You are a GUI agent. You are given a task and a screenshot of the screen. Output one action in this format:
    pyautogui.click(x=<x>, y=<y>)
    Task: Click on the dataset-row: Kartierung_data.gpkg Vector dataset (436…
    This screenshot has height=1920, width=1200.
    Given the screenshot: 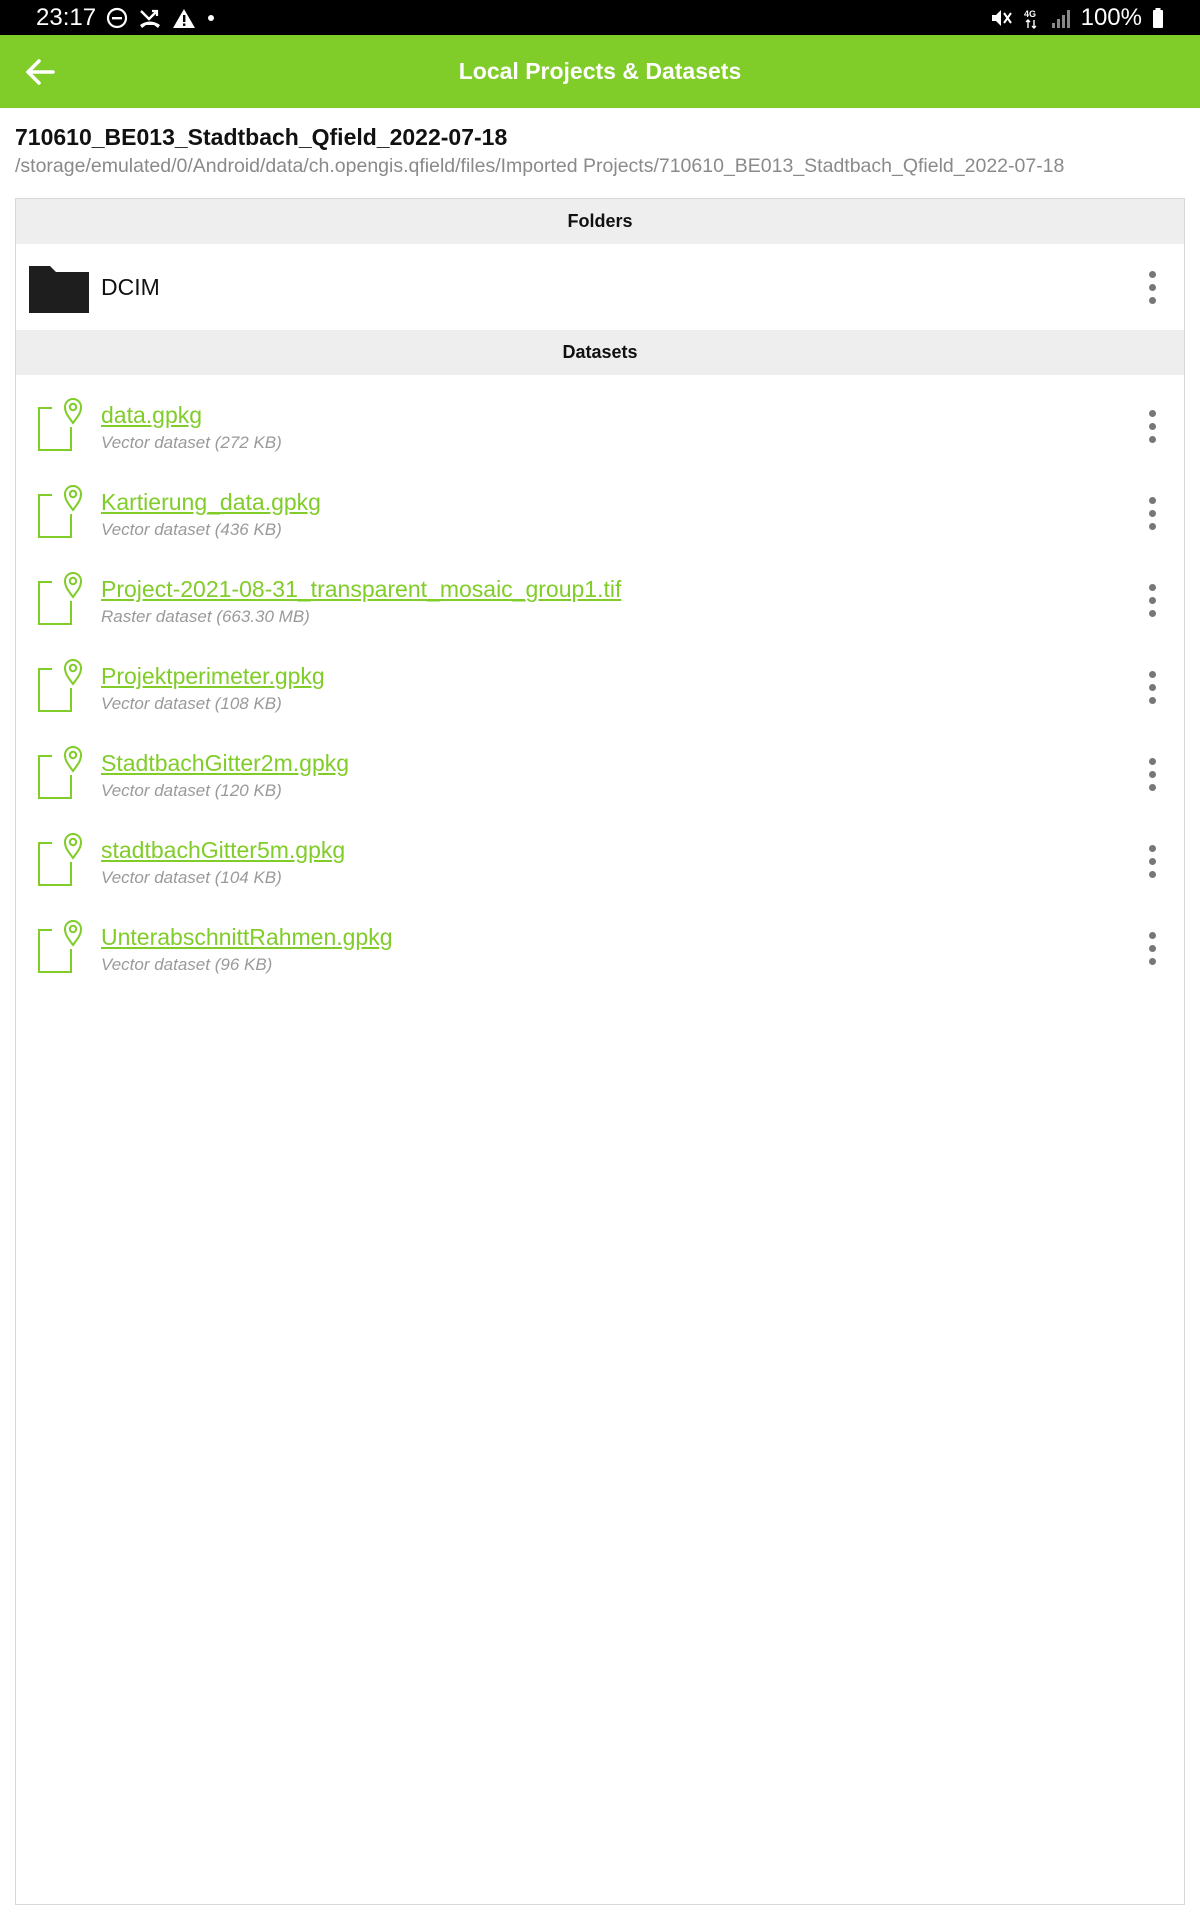 What is the action you would take?
    pyautogui.click(x=600, y=515)
    